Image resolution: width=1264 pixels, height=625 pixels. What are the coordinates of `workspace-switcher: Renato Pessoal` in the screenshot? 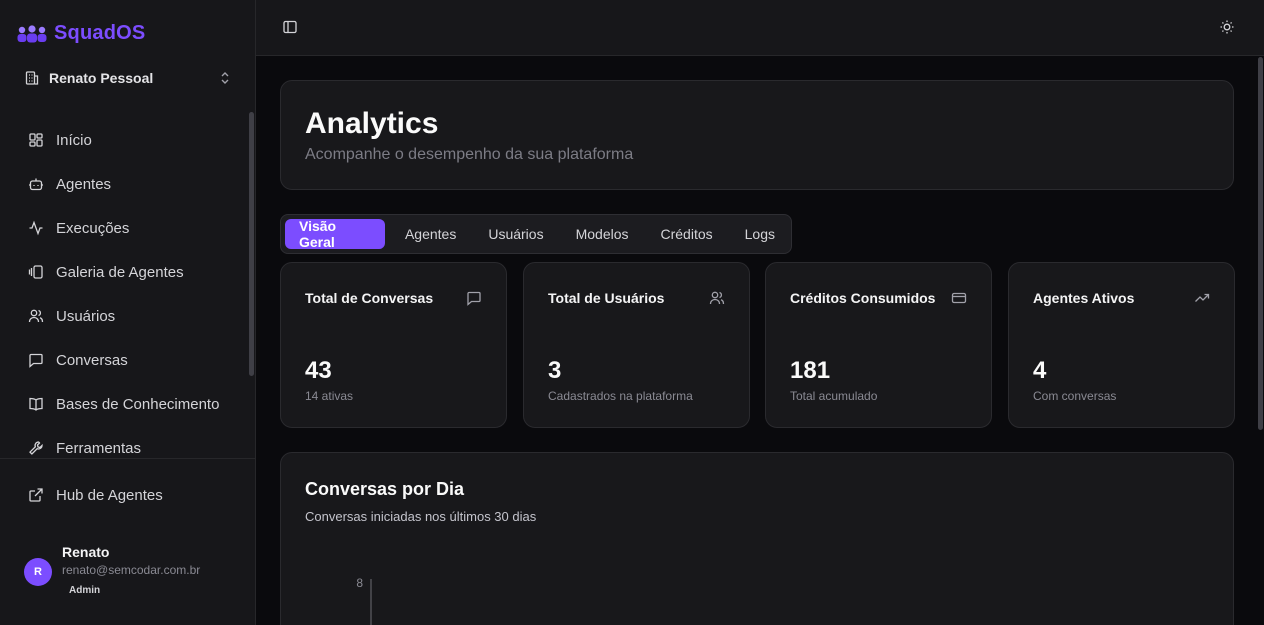 It's located at (128, 78).